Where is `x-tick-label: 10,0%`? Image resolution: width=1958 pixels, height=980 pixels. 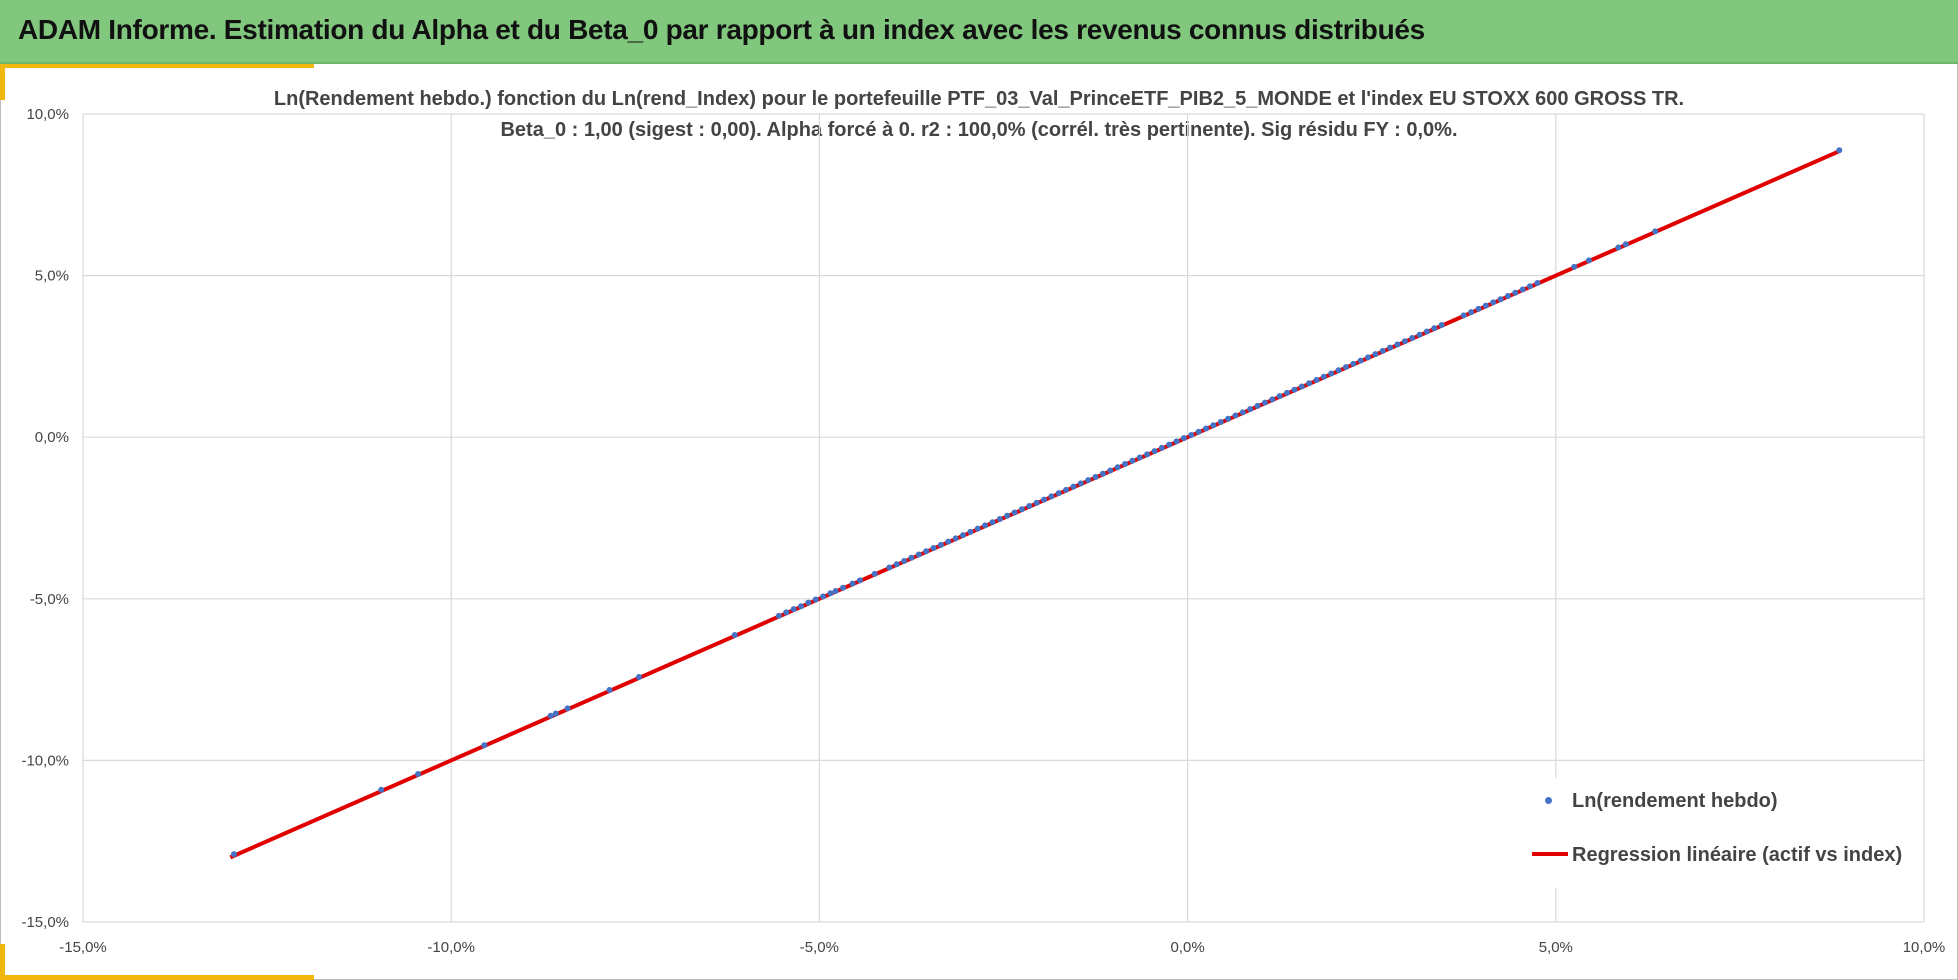 x-tick-label: 10,0% is located at coordinates (1924, 947).